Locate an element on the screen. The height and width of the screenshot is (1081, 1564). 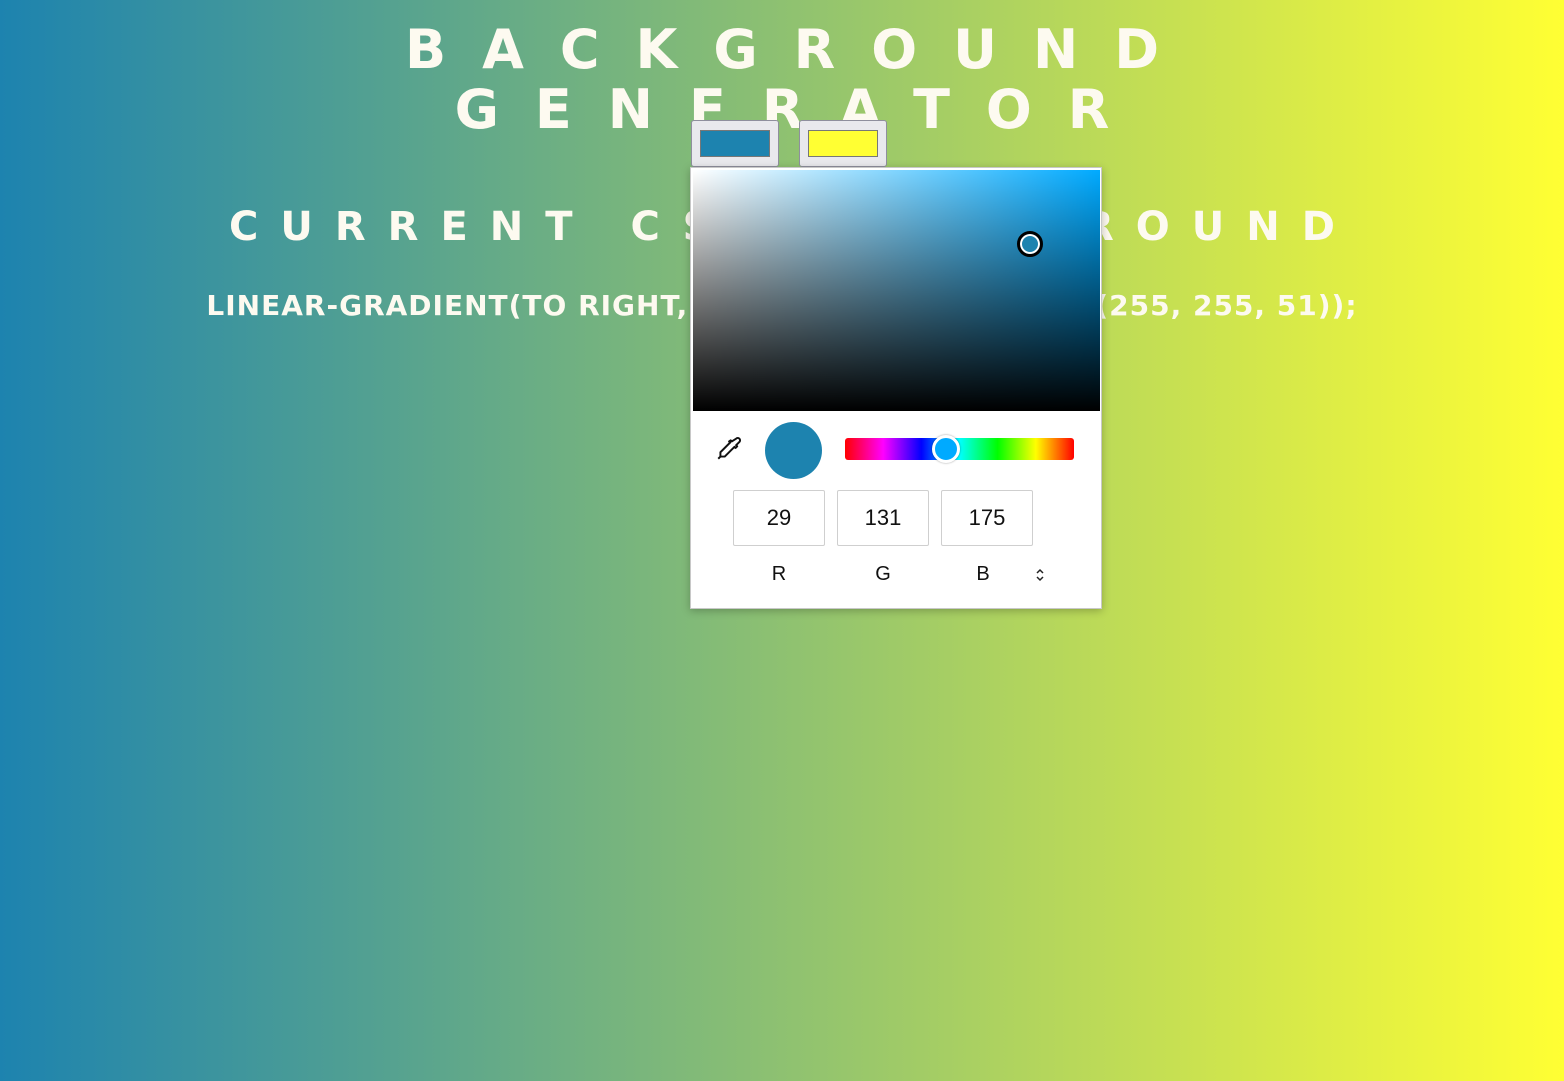
color-picker-popup: 29 131 175 R G B is located at coordinates (896, 388).